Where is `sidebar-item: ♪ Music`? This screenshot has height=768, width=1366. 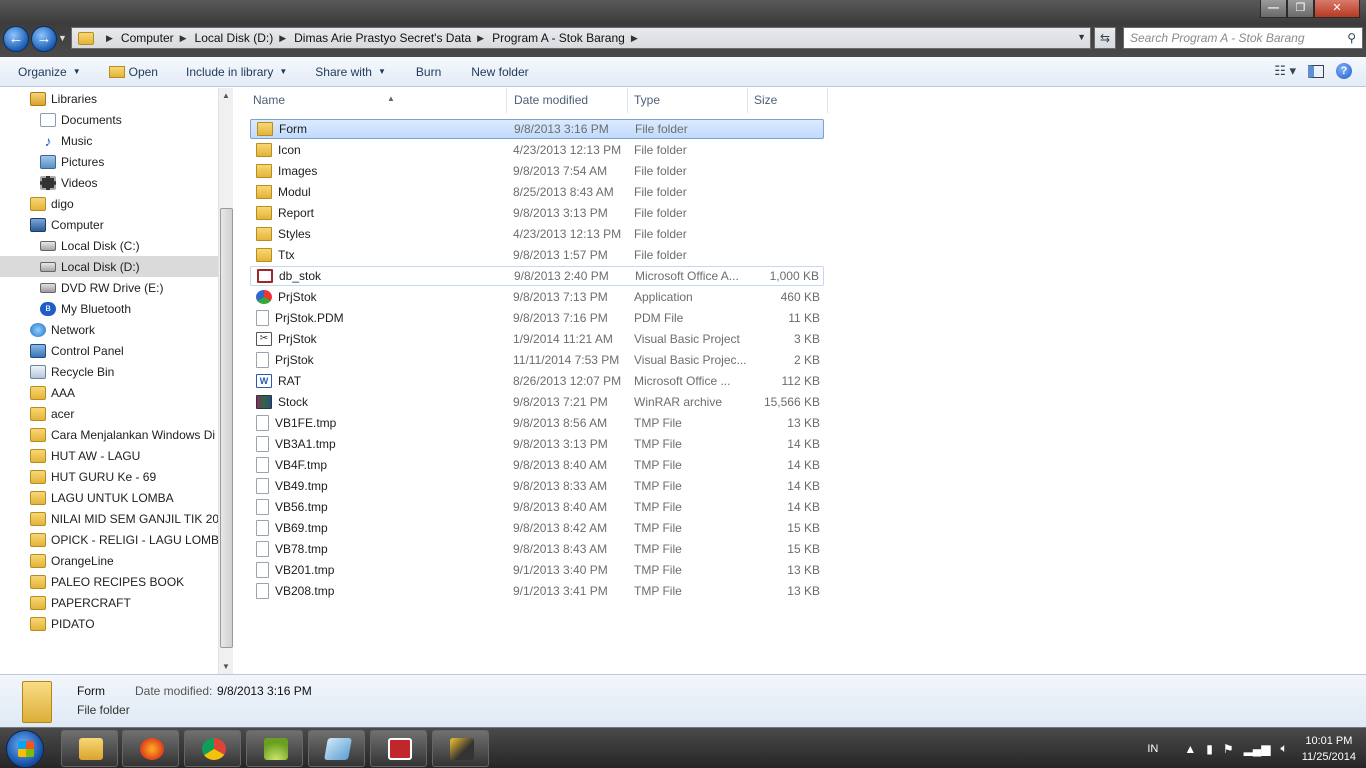
sidebar-item: ♪ Music is located at coordinates (109, 140).